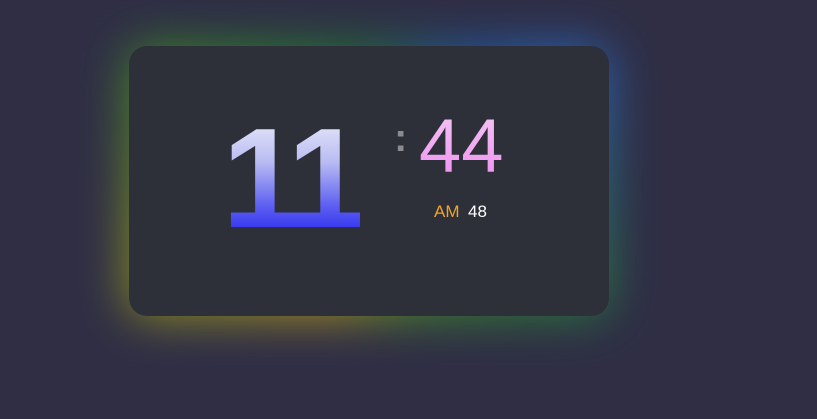 The width and height of the screenshot is (817, 419). Describe the element at coordinates (477, 211) in the screenshot. I see `clock-seconds: 48` at that location.